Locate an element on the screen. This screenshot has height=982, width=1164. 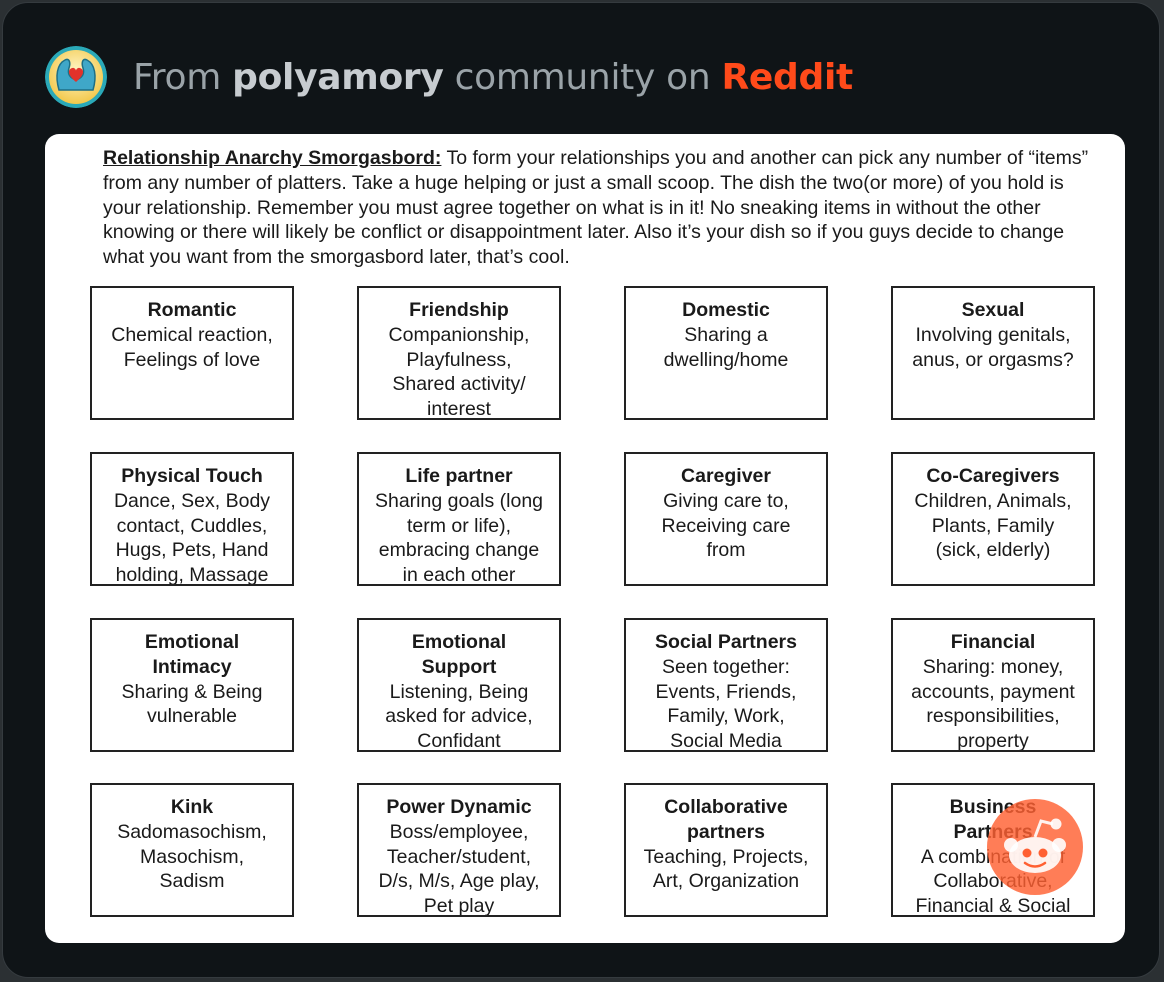
platter-title: Co-Caregivers is located at coordinates (993, 476).